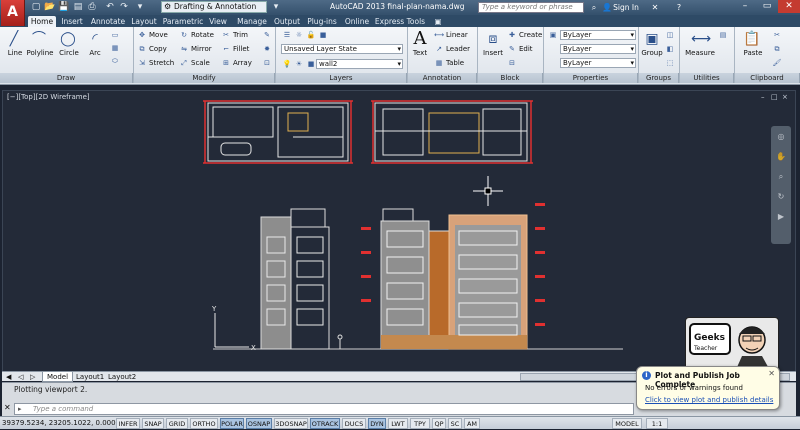 The image size is (800, 430). What do you see at coordinates (78, 7) in the screenshot?
I see `save-as-icon: ▤` at bounding box center [78, 7].